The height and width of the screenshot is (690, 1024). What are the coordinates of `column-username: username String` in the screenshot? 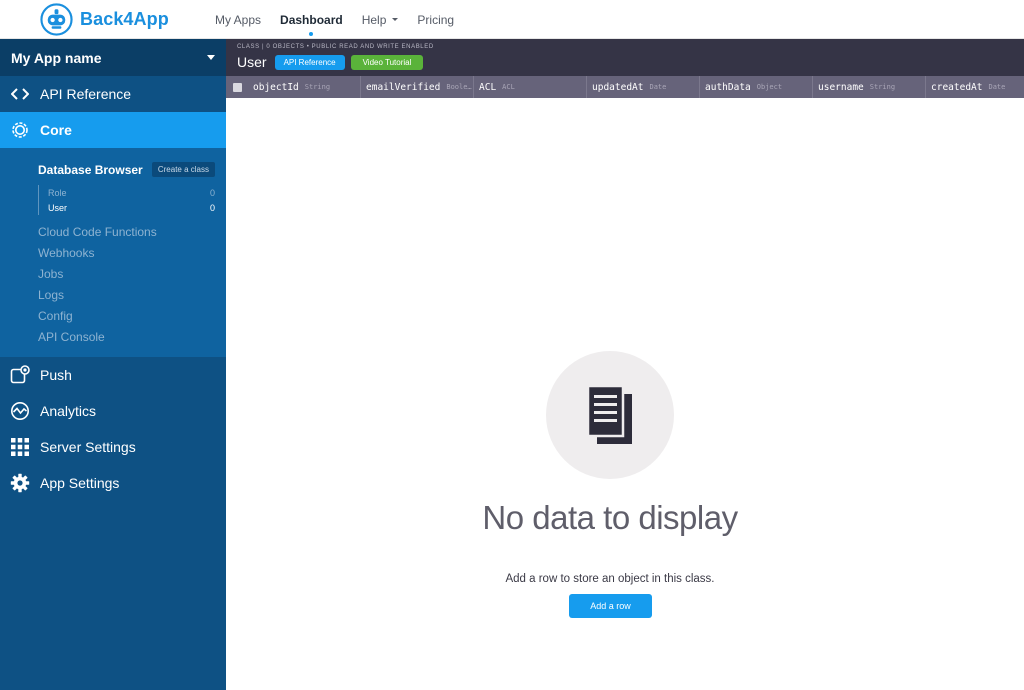 It's located at (869, 87).